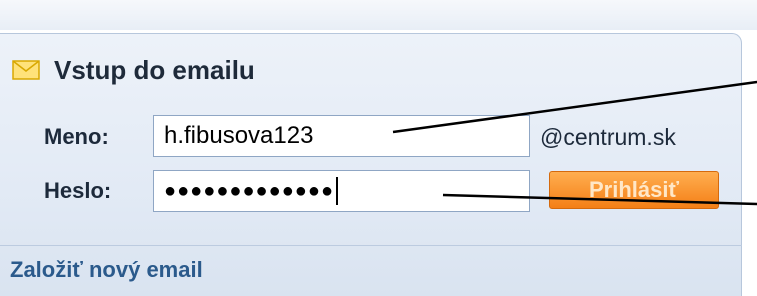 This screenshot has width=757, height=296. Describe the element at coordinates (154, 69) in the screenshot. I see `widget-title: Vstup do emailu` at that location.